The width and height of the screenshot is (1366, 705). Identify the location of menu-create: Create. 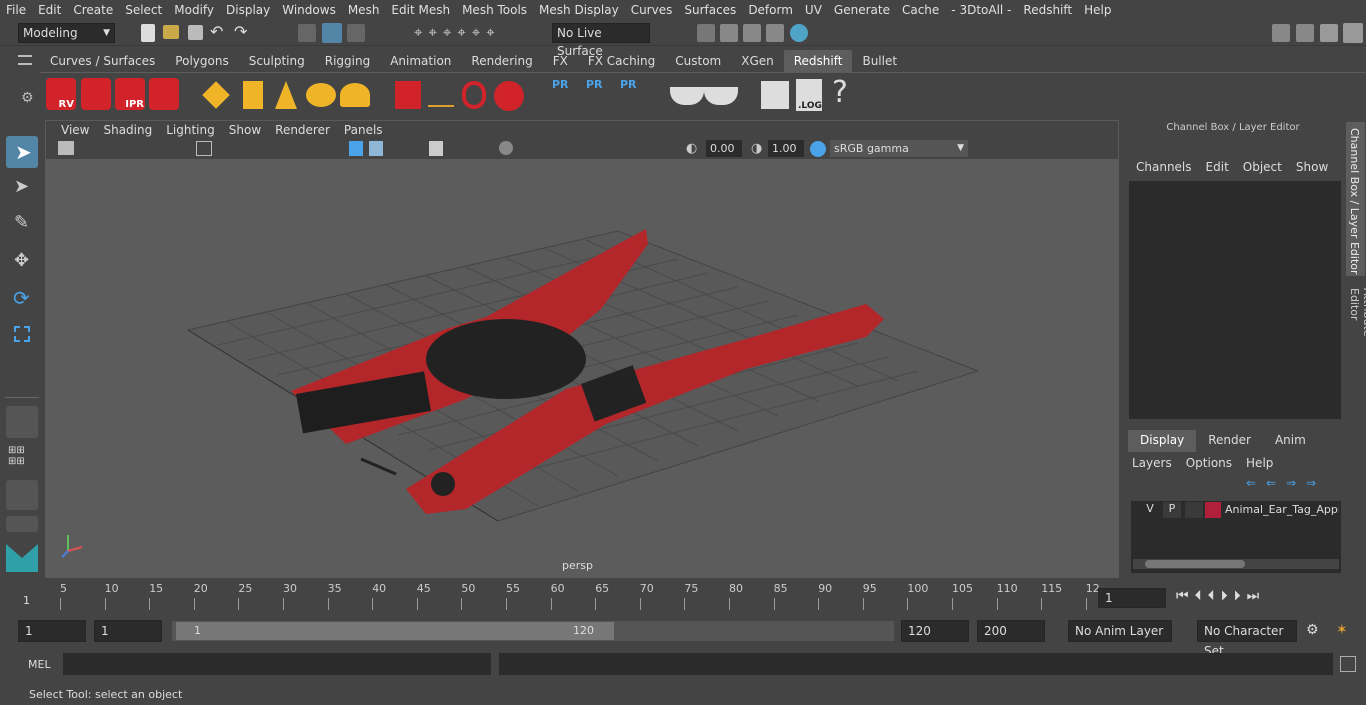
(93, 10).